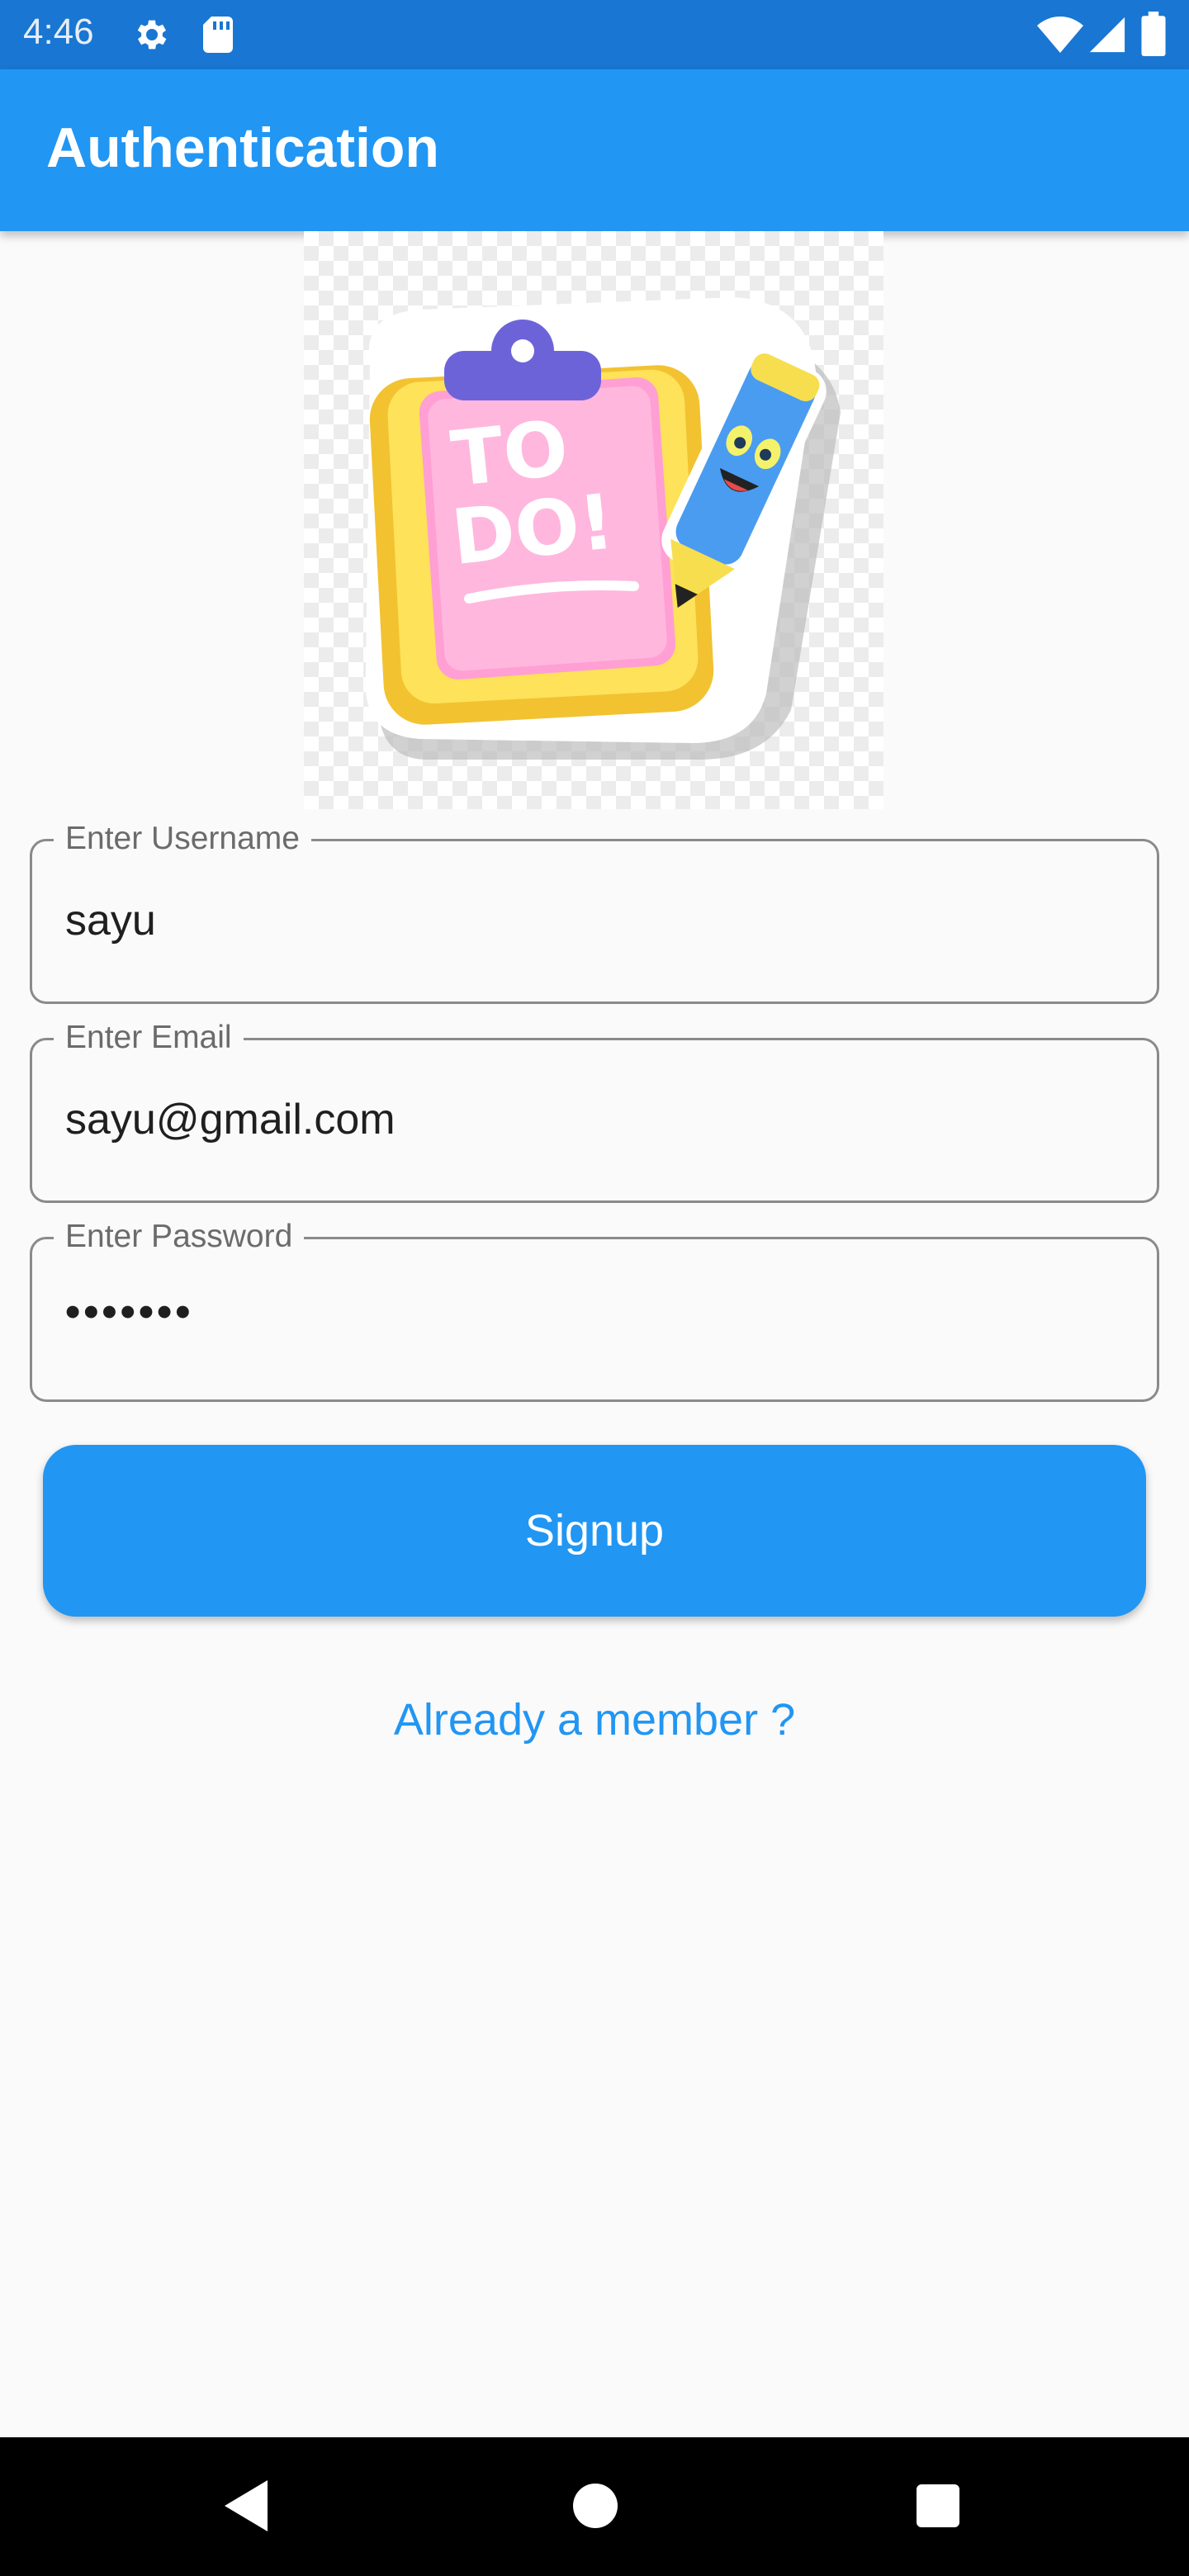 This screenshot has width=1189, height=2576. Describe the element at coordinates (938, 2505) in the screenshot. I see `recents-icon` at that location.